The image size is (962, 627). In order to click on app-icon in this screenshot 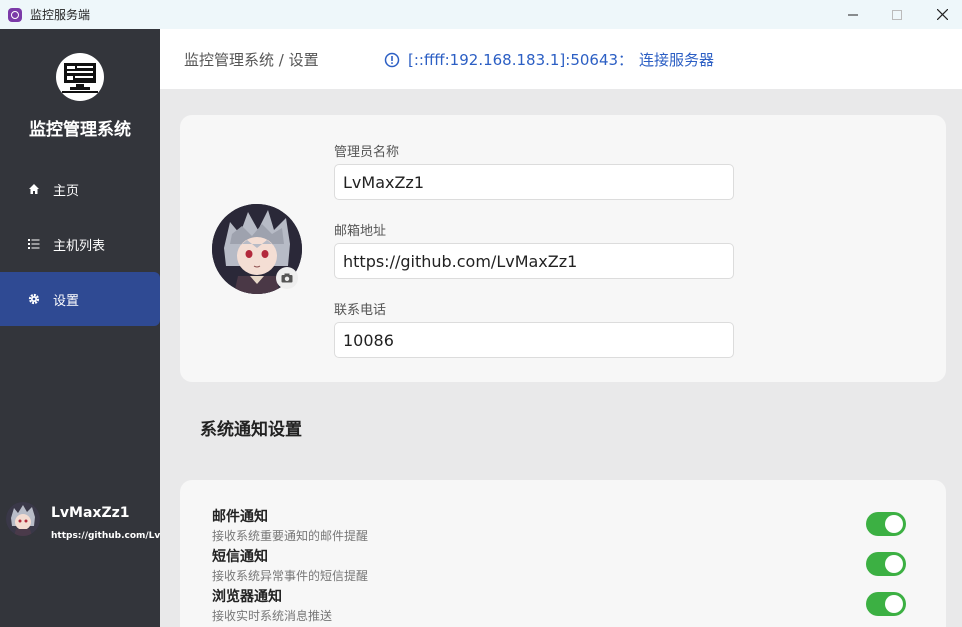, I will do `click(15, 14)`.